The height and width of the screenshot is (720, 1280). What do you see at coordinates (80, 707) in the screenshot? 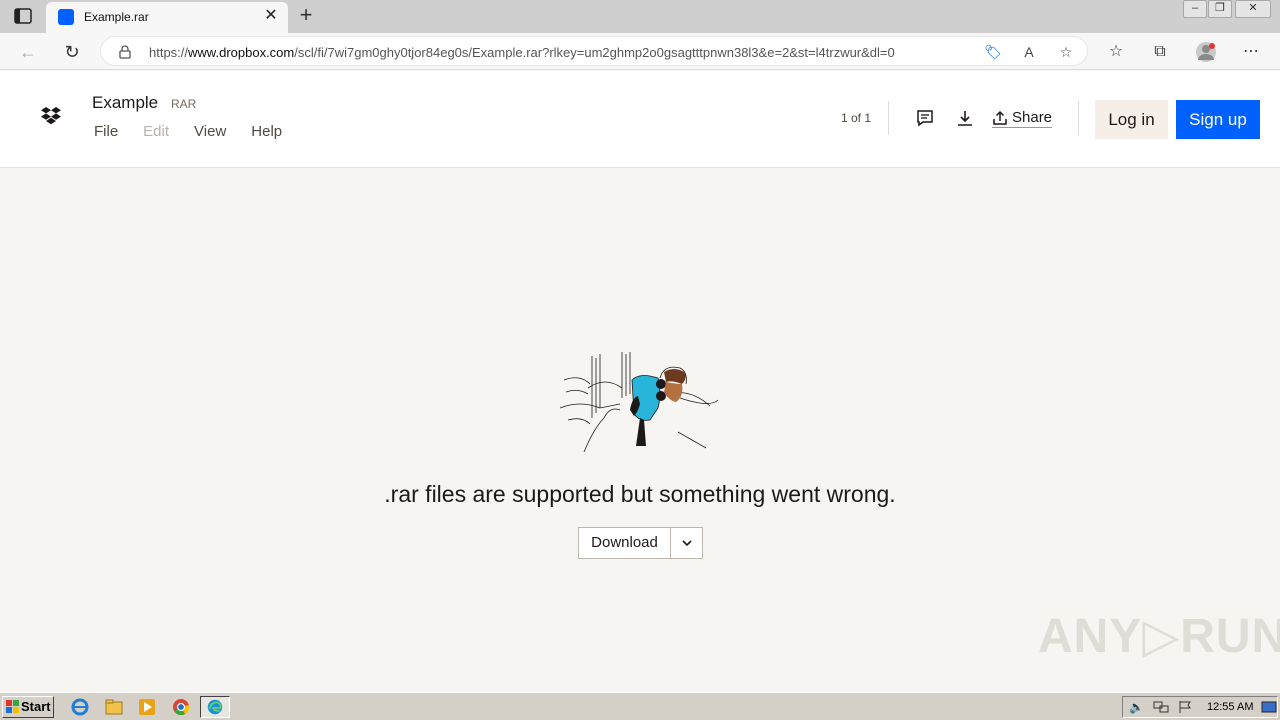
I see `internet-explorer-icon` at bounding box center [80, 707].